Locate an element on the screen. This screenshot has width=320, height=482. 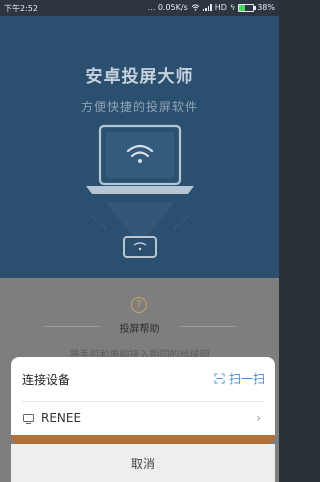
battery-fill is located at coordinates (242, 7).